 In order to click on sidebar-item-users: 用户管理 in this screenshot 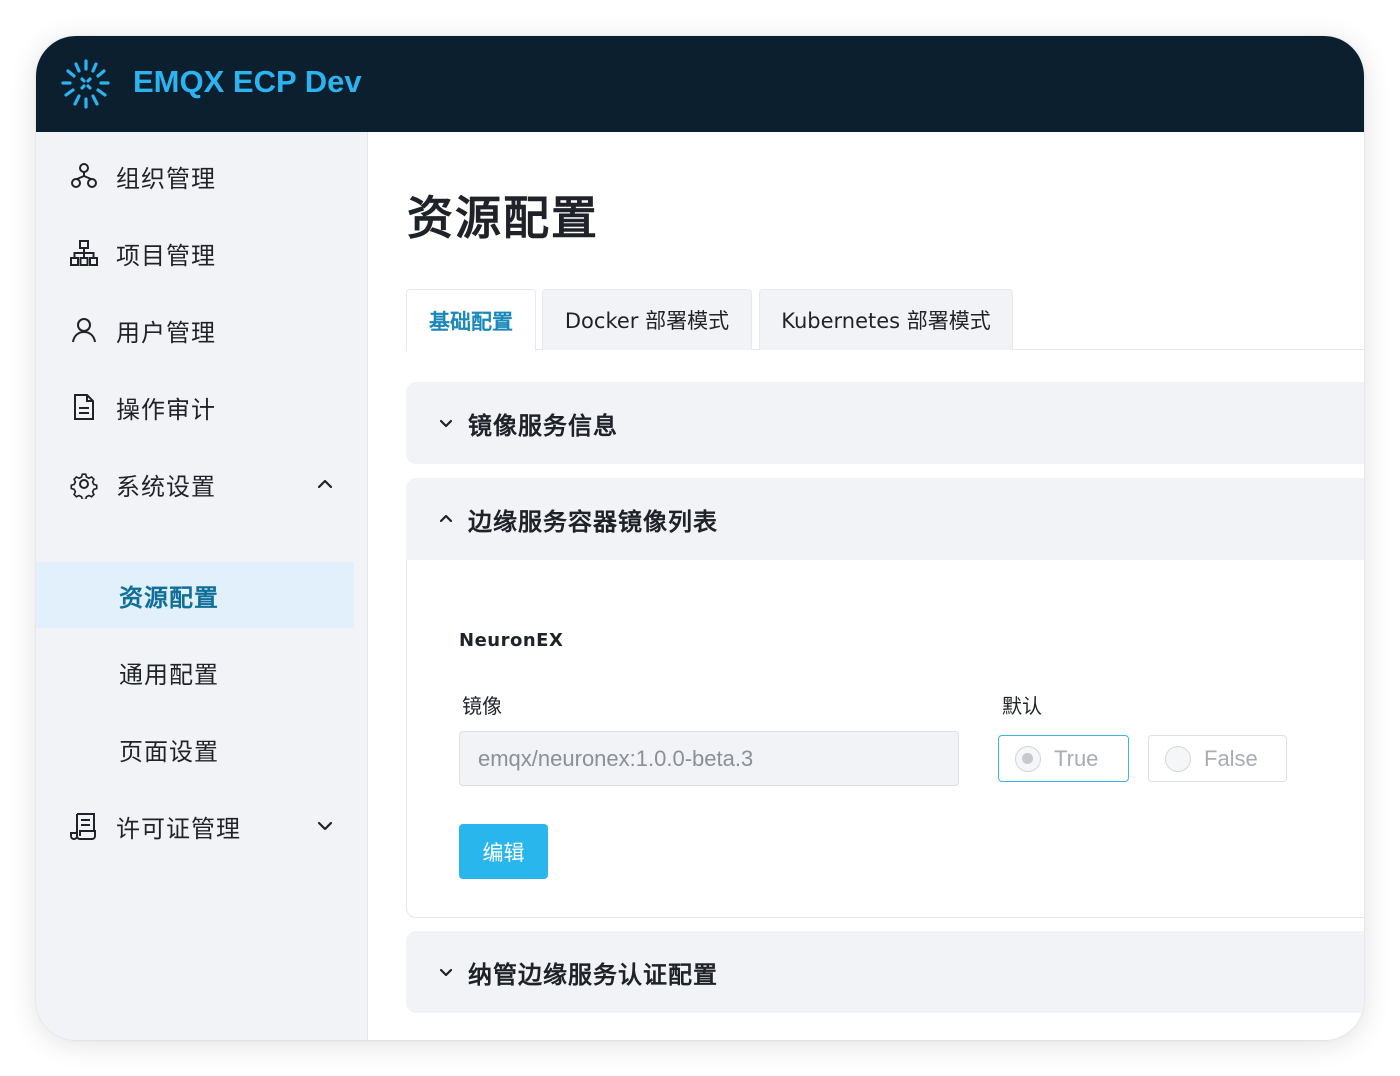, I will do `click(195, 330)`.